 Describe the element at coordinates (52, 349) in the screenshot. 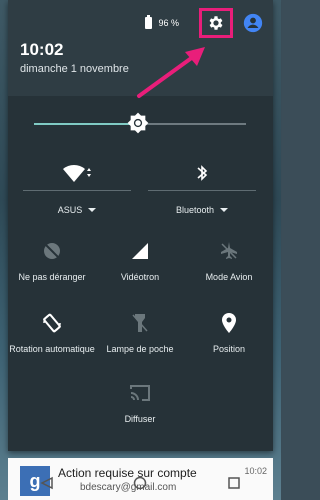

I see `tile-rotation-label: Rotation automatique` at that location.